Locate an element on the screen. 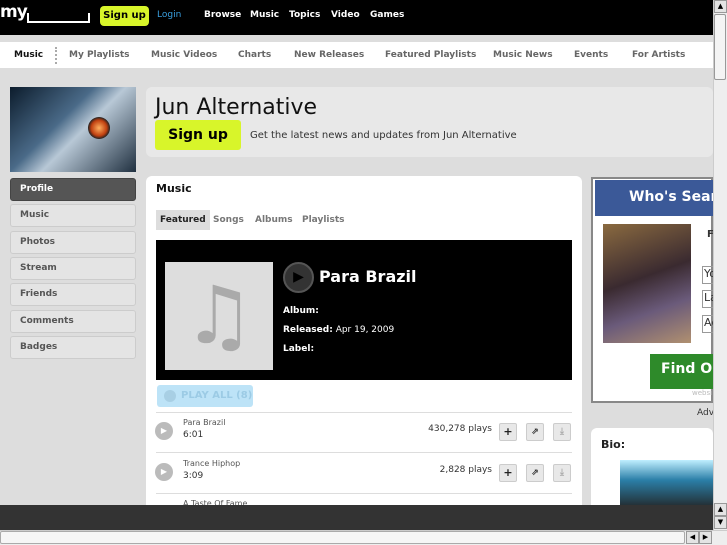 This screenshot has height=545, width=727. ad-website: websi is located at coordinates (702, 393).